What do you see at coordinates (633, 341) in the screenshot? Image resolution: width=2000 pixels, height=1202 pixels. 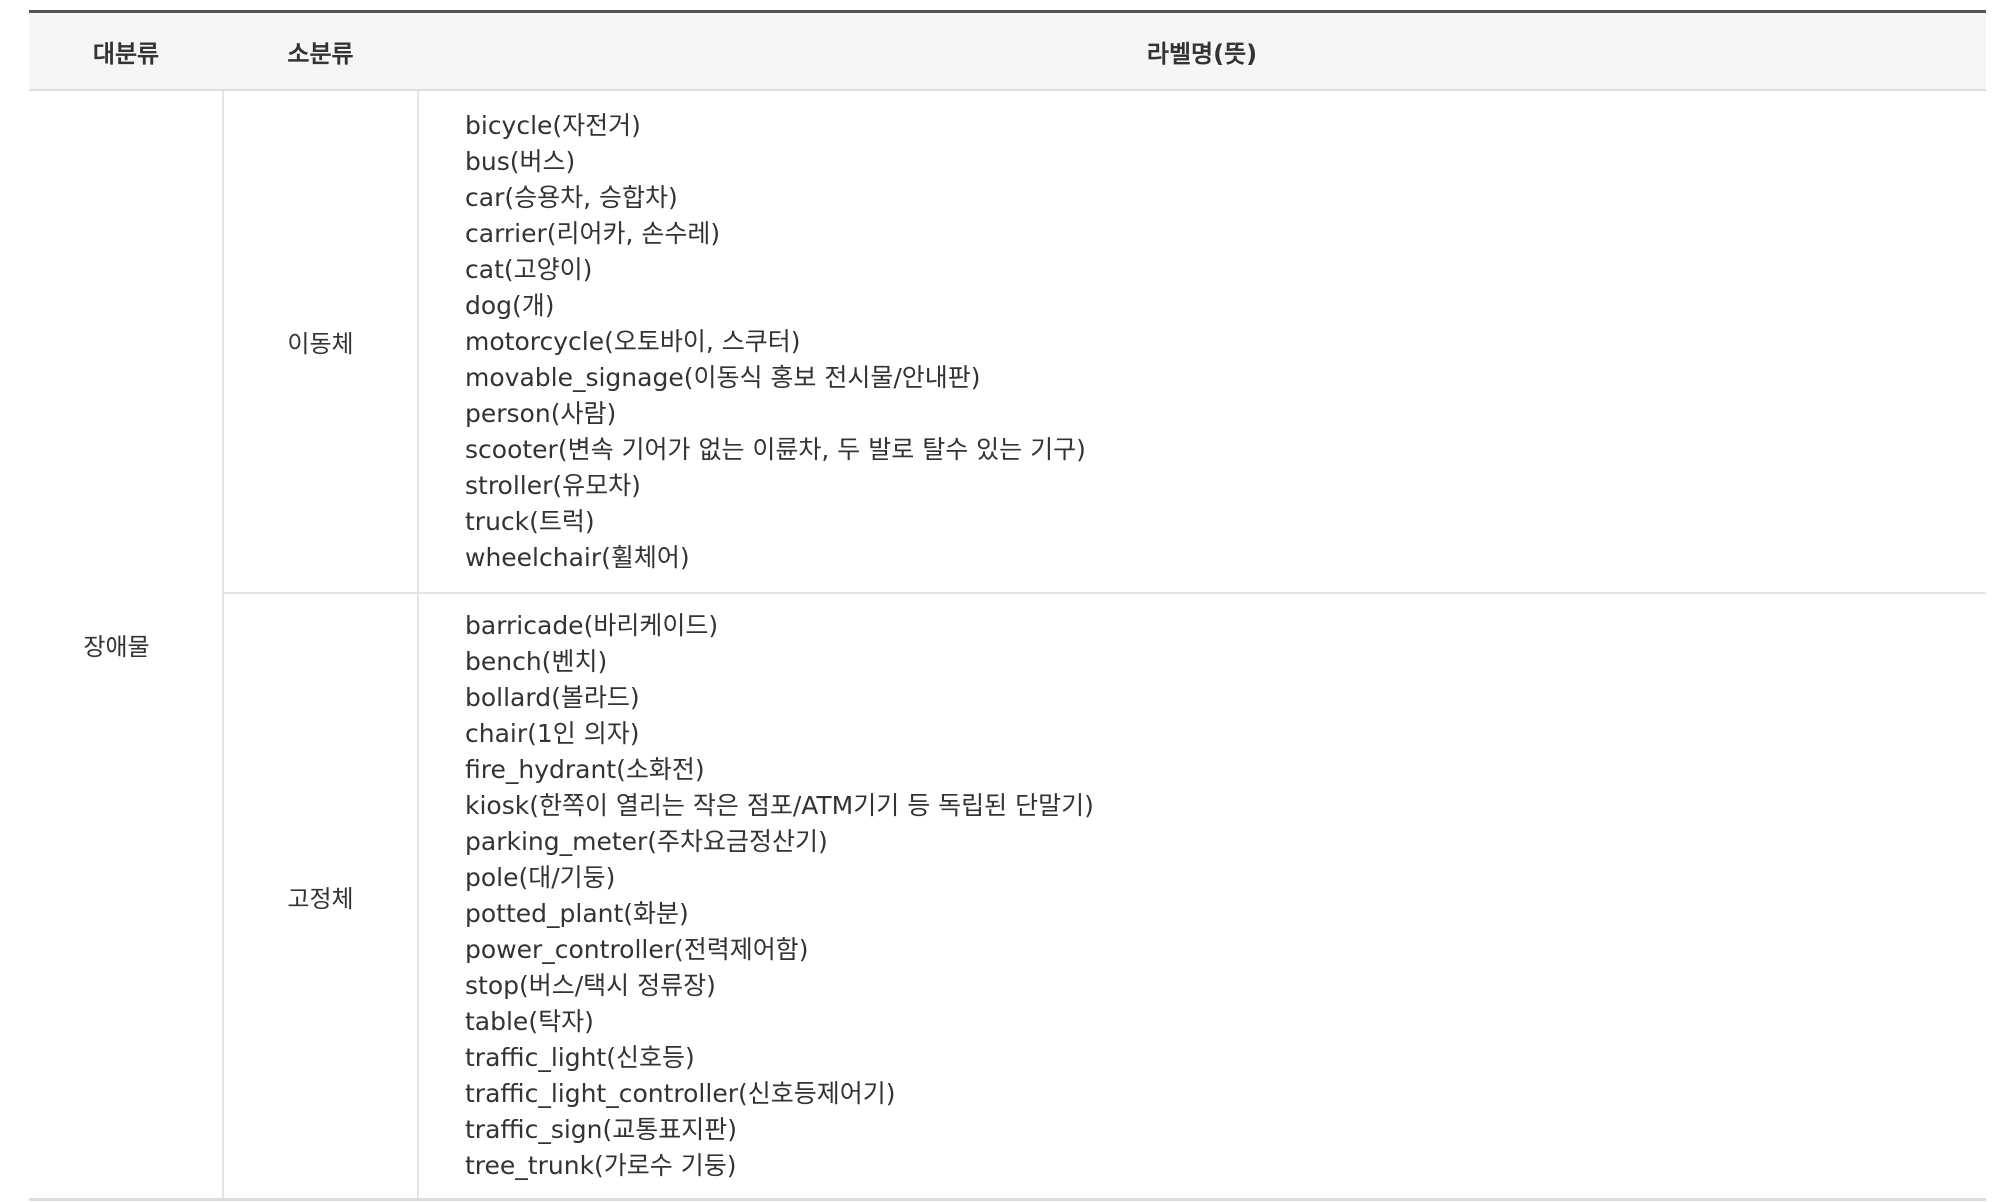 I see `label-item: motorcycle(오토바이, 스쿠터)` at bounding box center [633, 341].